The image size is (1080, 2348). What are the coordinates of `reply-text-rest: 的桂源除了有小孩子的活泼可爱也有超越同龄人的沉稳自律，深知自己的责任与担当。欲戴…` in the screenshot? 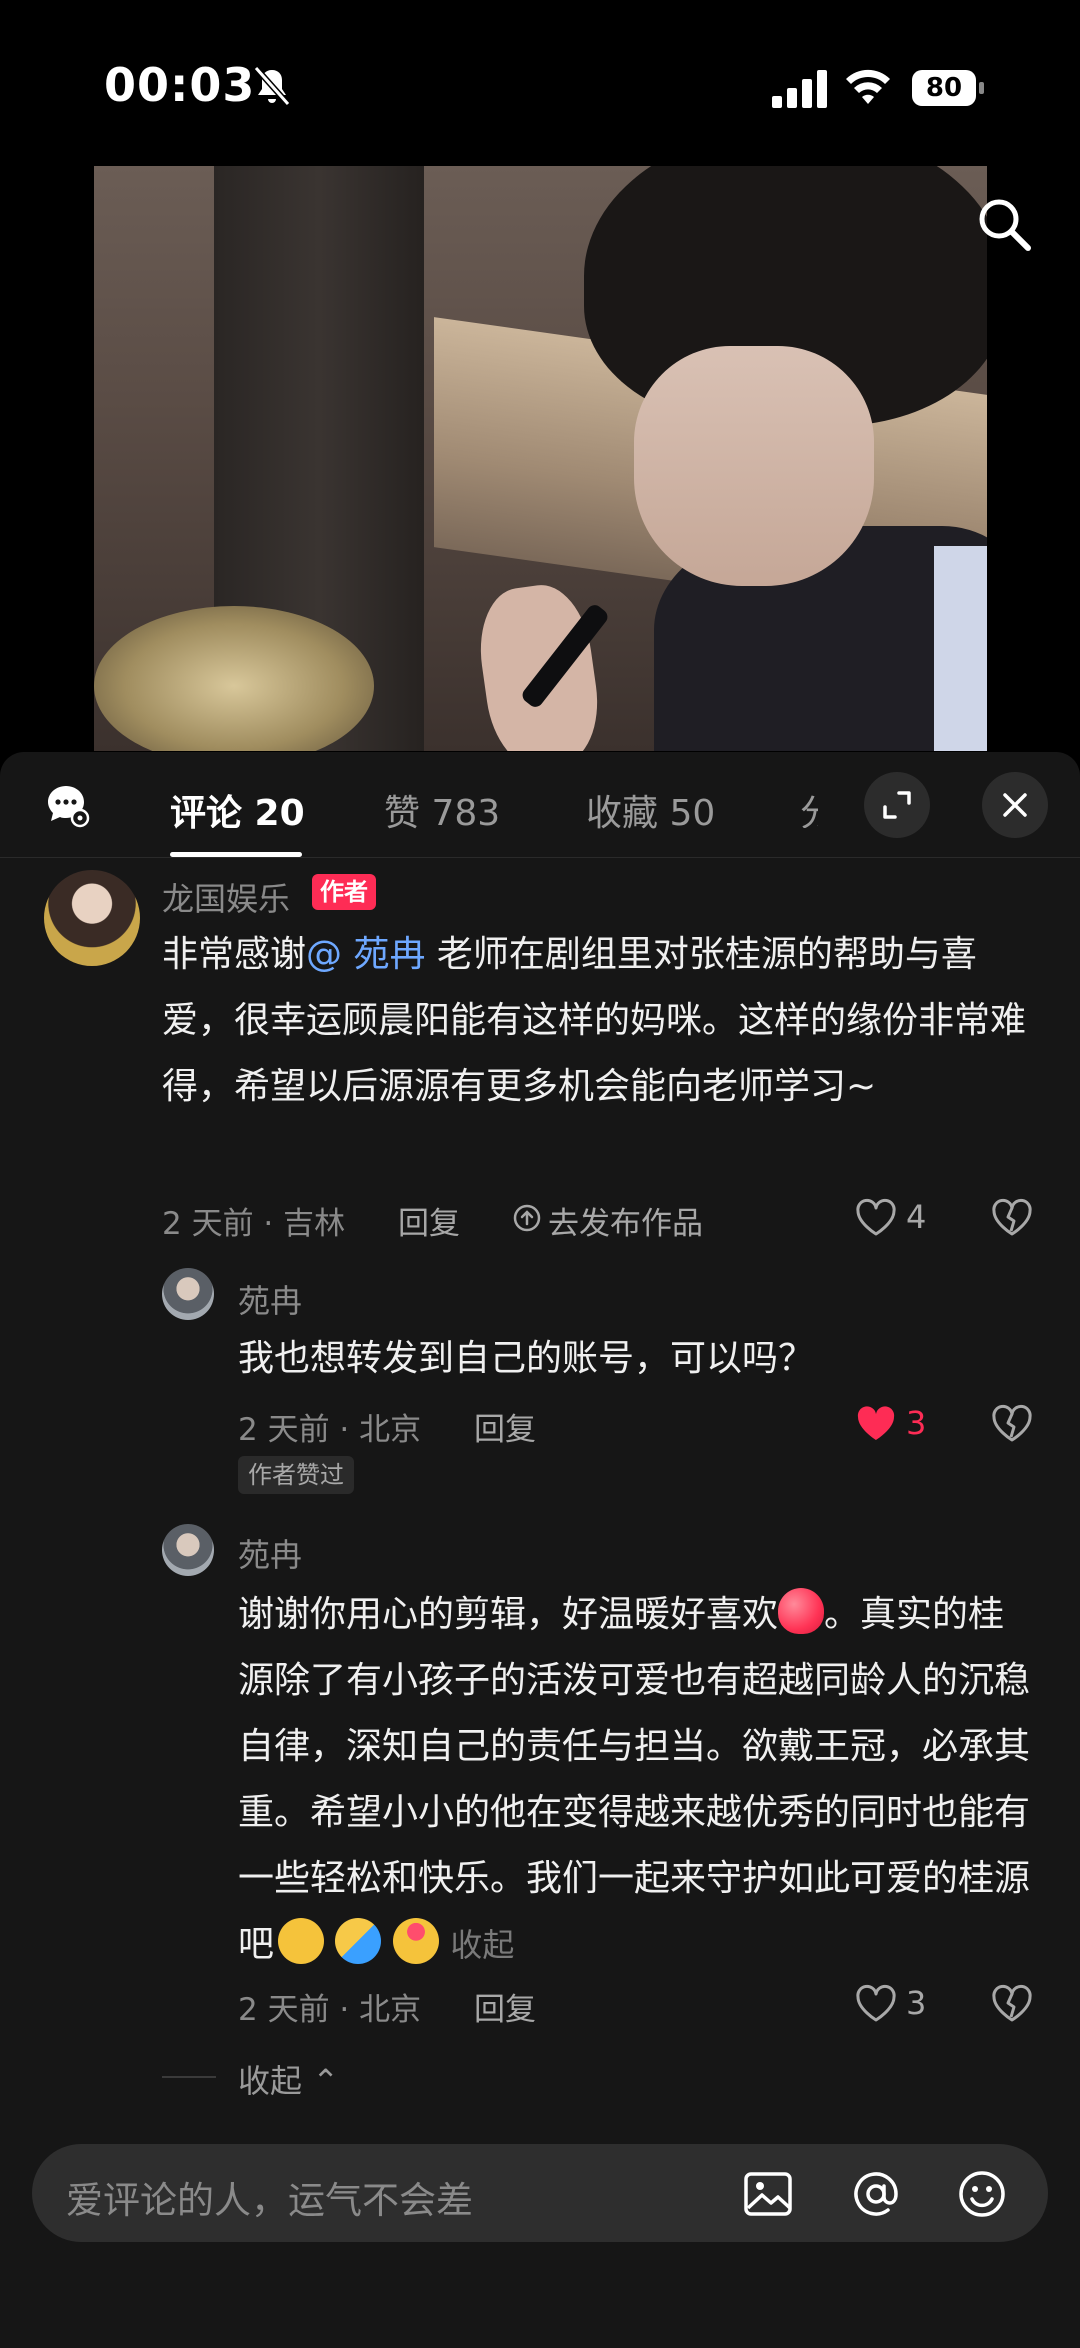 It's located at (634, 1779).